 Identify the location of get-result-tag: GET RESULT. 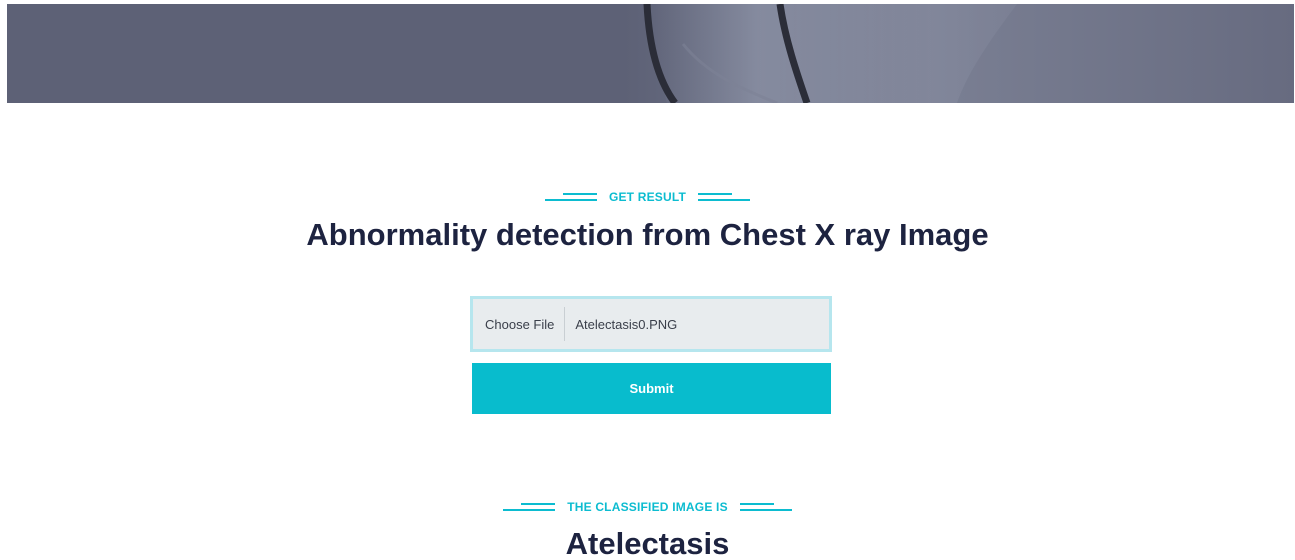
(647, 197).